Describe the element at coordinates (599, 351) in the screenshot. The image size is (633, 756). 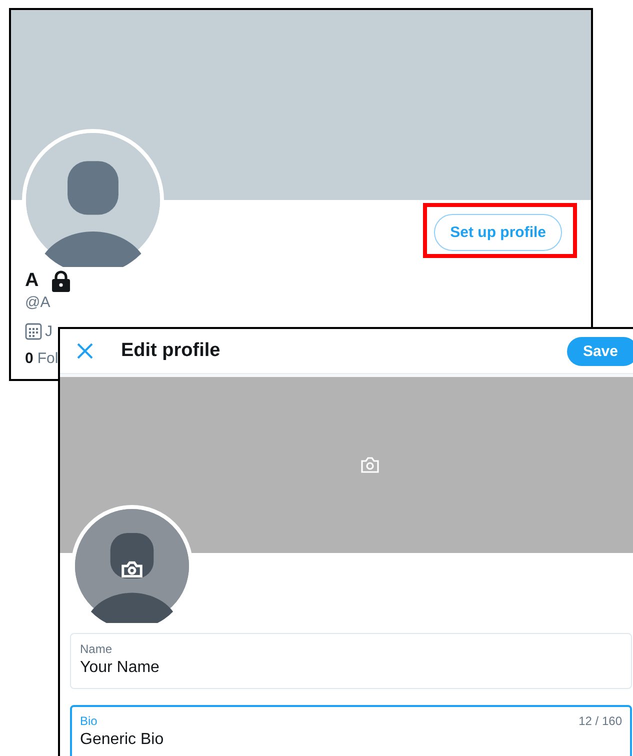
I see `save-button: Save` at that location.